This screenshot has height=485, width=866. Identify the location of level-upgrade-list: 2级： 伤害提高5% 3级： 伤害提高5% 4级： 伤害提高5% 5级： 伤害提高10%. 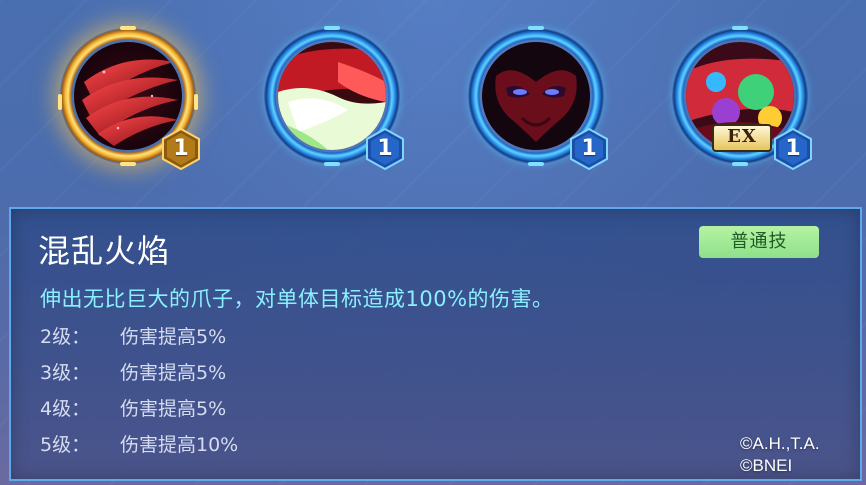
(139, 391).